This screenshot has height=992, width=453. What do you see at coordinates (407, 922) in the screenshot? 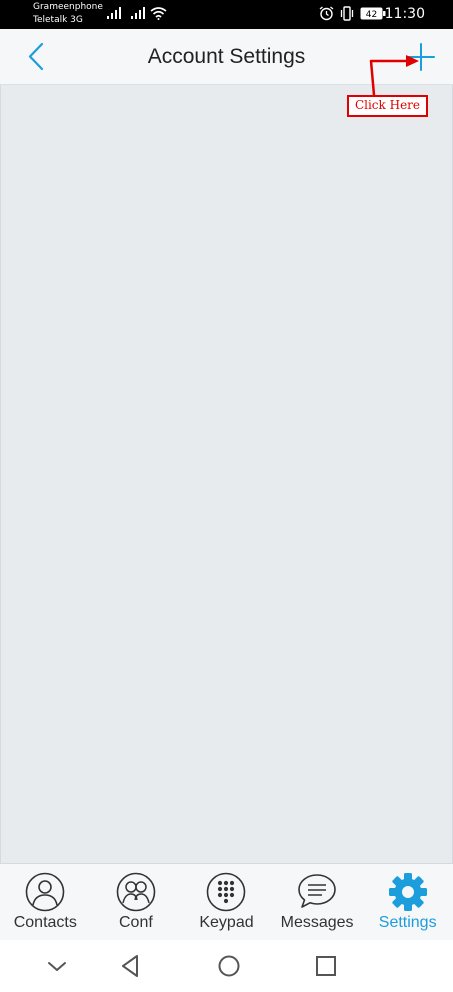
I see `nav-label-settings: Settings` at bounding box center [407, 922].